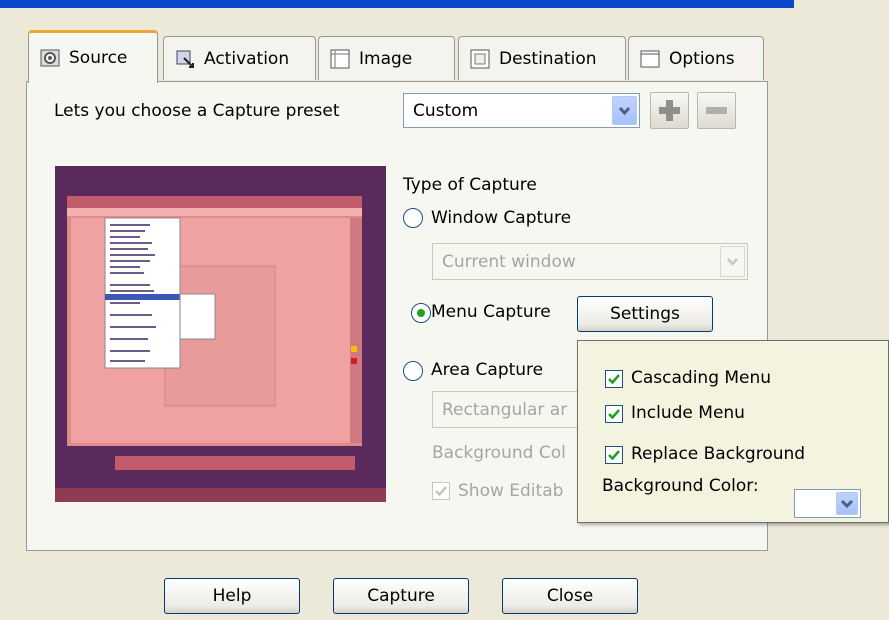  Describe the element at coordinates (521, 110) in the screenshot. I see `preset-select: Custom` at that location.